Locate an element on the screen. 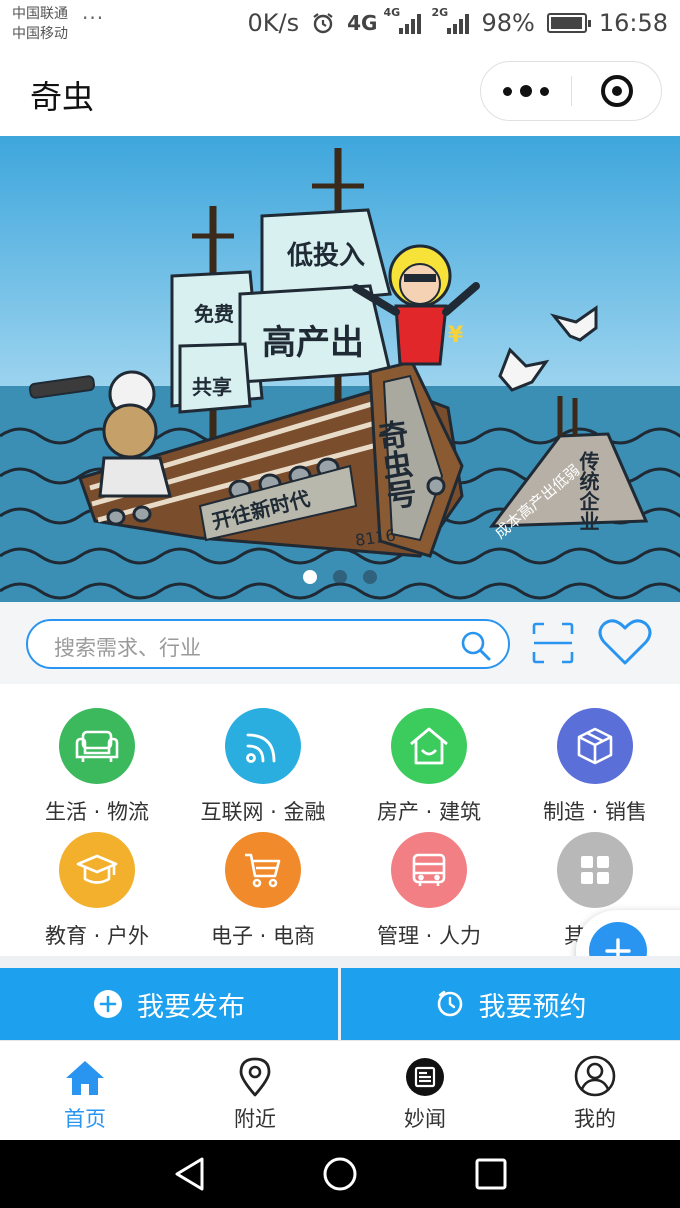 This screenshot has width=680, height=1208. house-icon is located at coordinates (429, 746).